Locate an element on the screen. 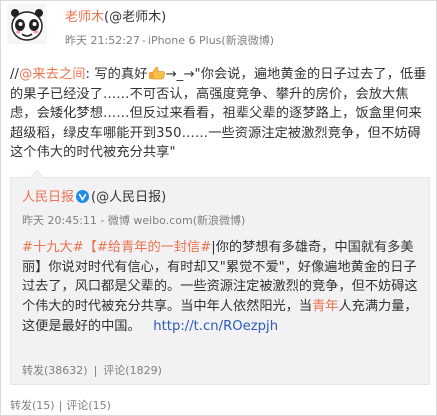  qingnian-link: 青年 is located at coordinates (325, 306).